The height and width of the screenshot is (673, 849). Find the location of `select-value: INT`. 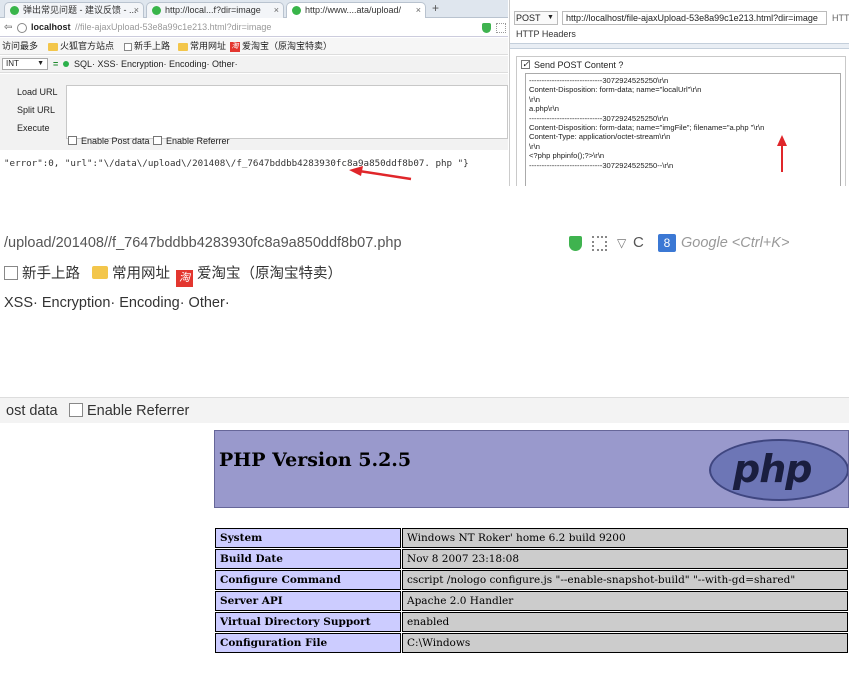

select-value: INT is located at coordinates (12, 63).